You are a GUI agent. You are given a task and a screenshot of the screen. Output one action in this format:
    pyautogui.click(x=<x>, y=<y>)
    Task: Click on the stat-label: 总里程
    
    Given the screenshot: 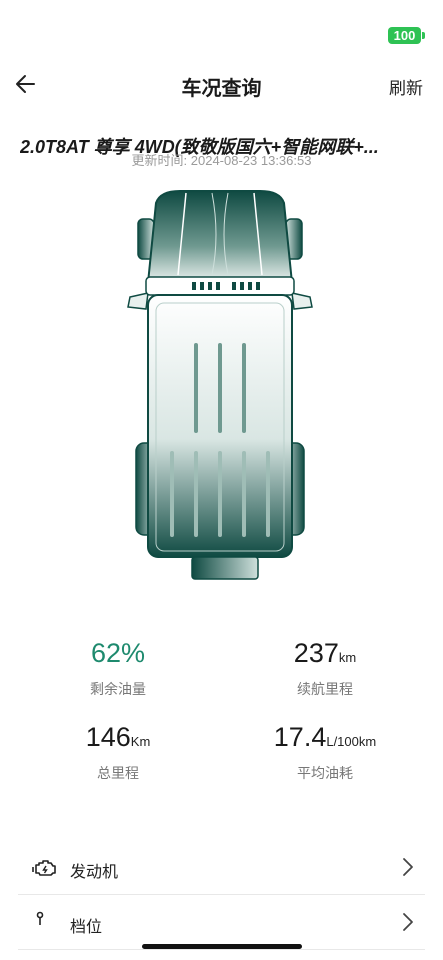 What is the action you would take?
    pyautogui.click(x=118, y=773)
    